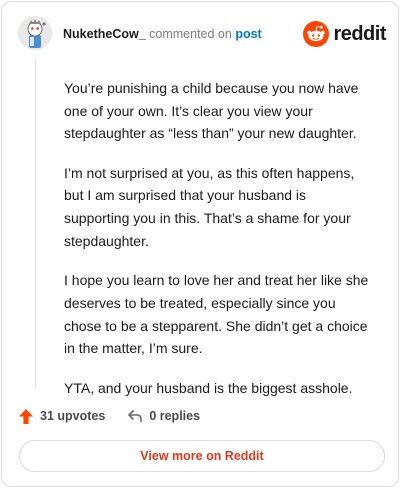 The width and height of the screenshot is (400, 488). What do you see at coordinates (316, 34) in the screenshot?
I see `reddit-snoo-icon` at bounding box center [316, 34].